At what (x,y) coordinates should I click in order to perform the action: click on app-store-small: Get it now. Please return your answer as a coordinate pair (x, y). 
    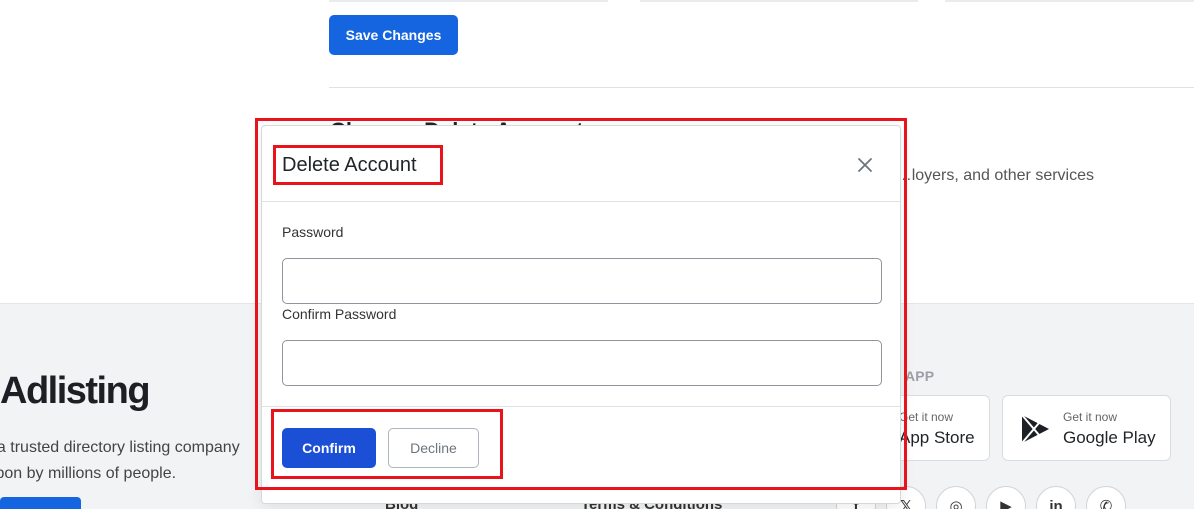
    Looking at the image, I should click on (926, 417).